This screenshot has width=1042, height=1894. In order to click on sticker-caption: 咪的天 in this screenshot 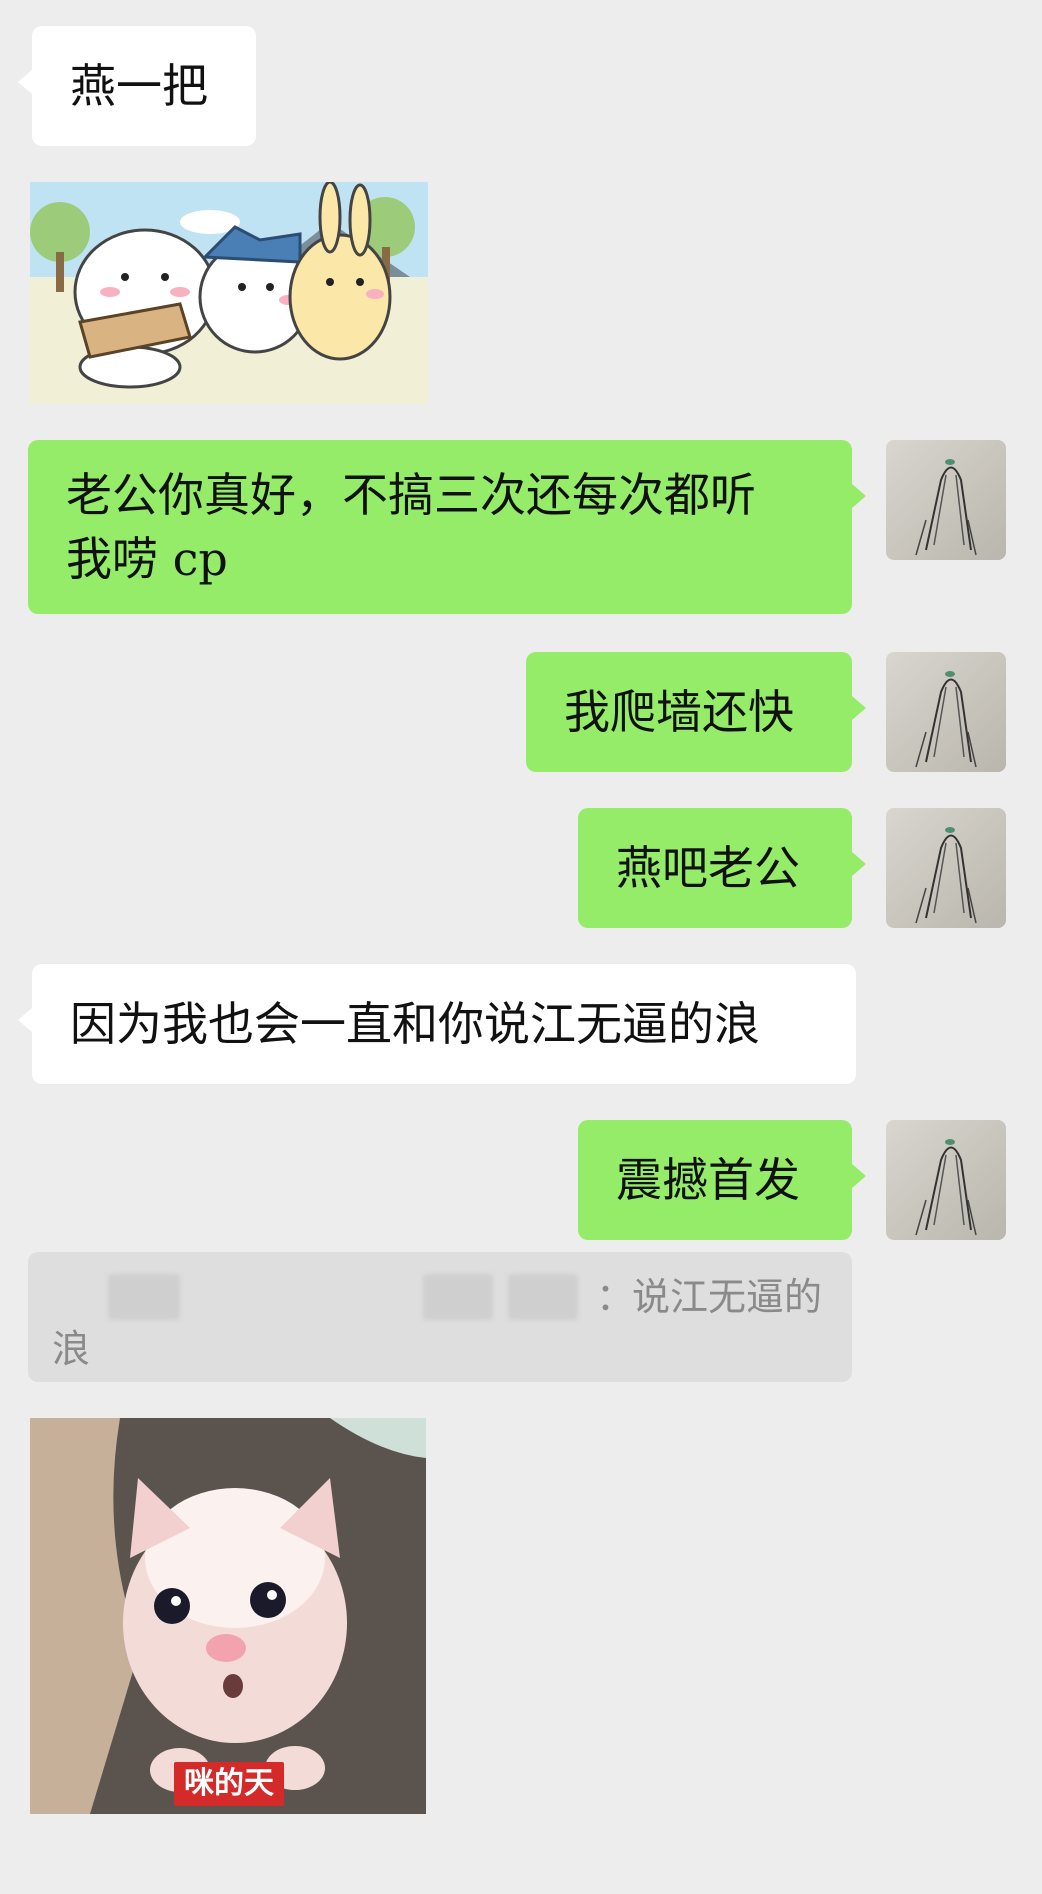, I will do `click(229, 1784)`.